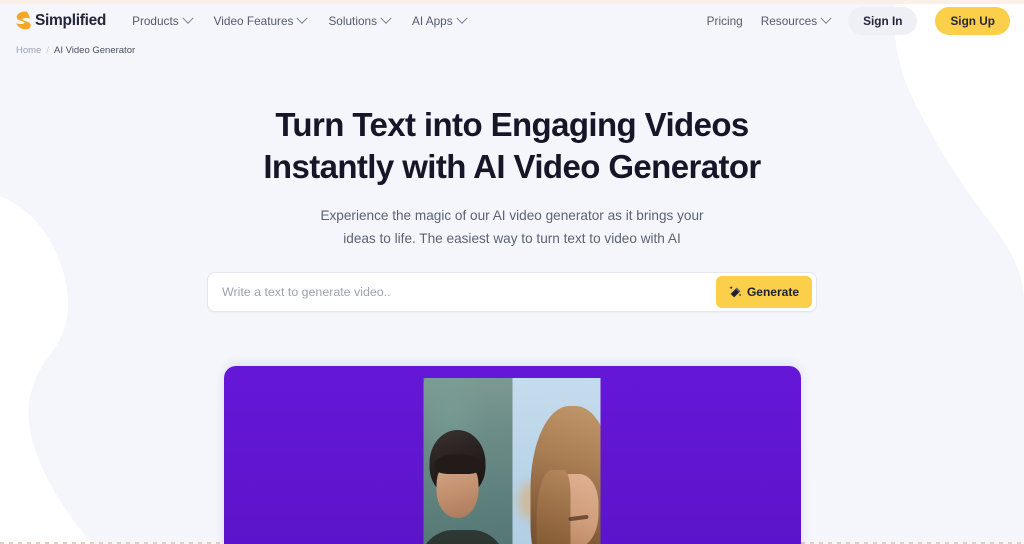 The width and height of the screenshot is (1024, 544). What do you see at coordinates (155, 20) in the screenshot?
I see `nav-item-label: Products` at bounding box center [155, 20].